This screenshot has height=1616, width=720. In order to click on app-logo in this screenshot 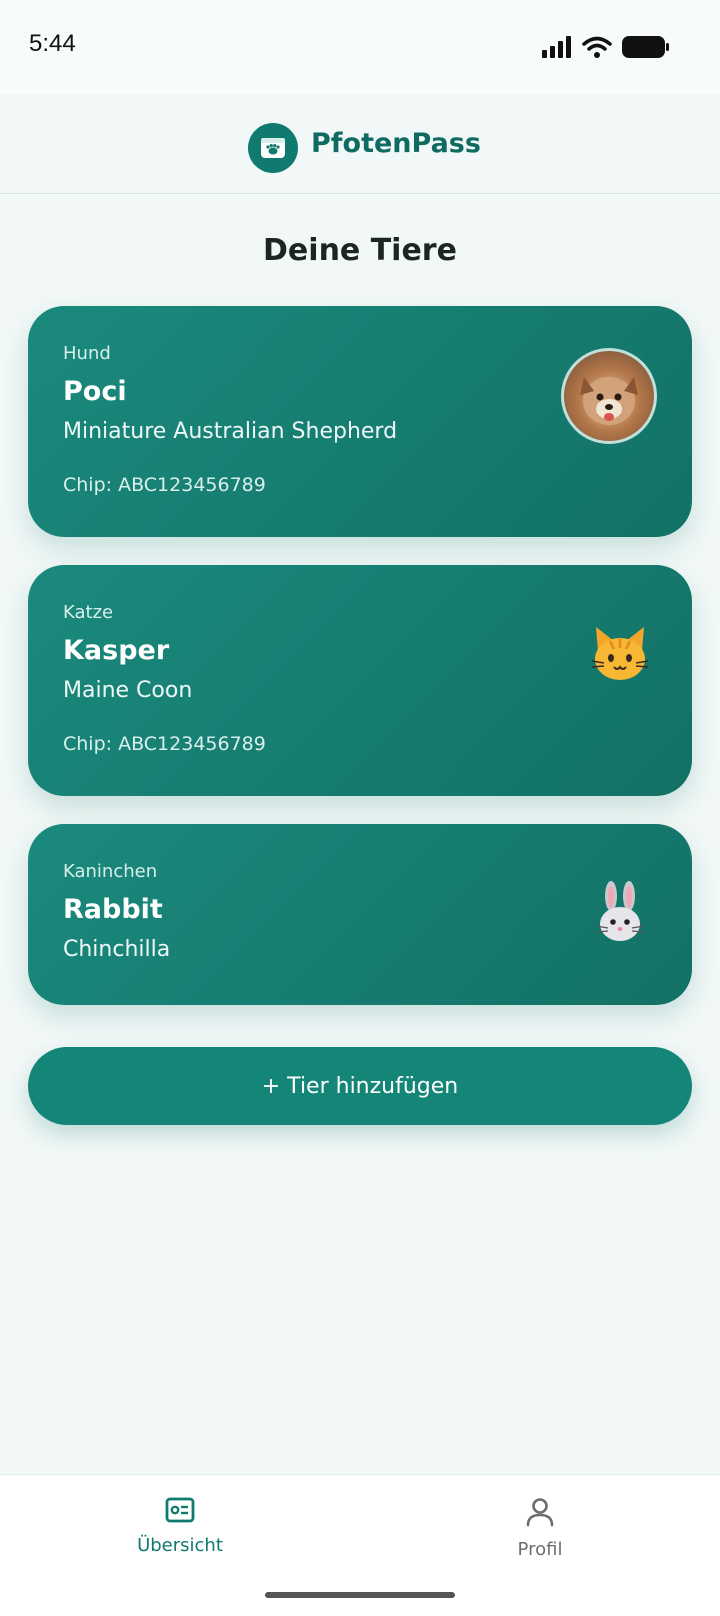, I will do `click(273, 148)`.